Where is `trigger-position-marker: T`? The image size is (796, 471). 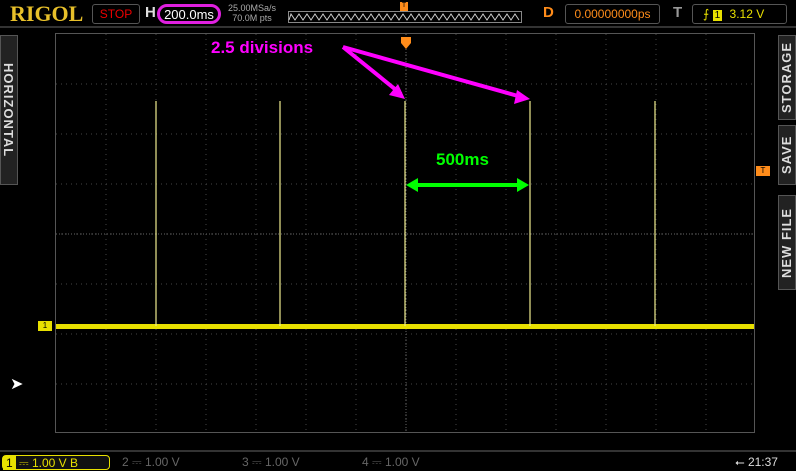
trigger-position-marker: T is located at coordinates (404, 6).